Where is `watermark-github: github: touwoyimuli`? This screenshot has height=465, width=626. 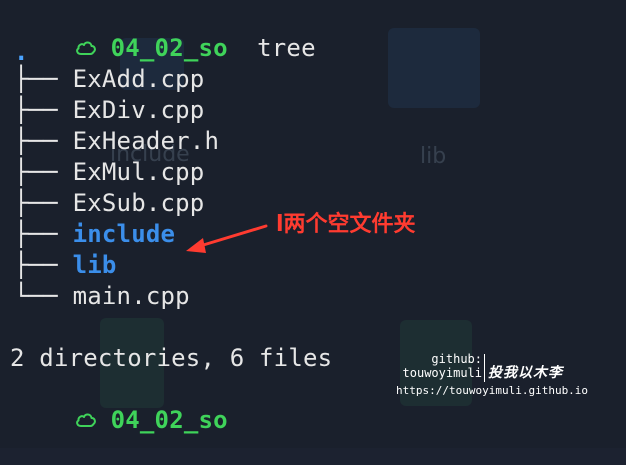
watermark-github: github: touwoyimuli is located at coordinates (439, 366).